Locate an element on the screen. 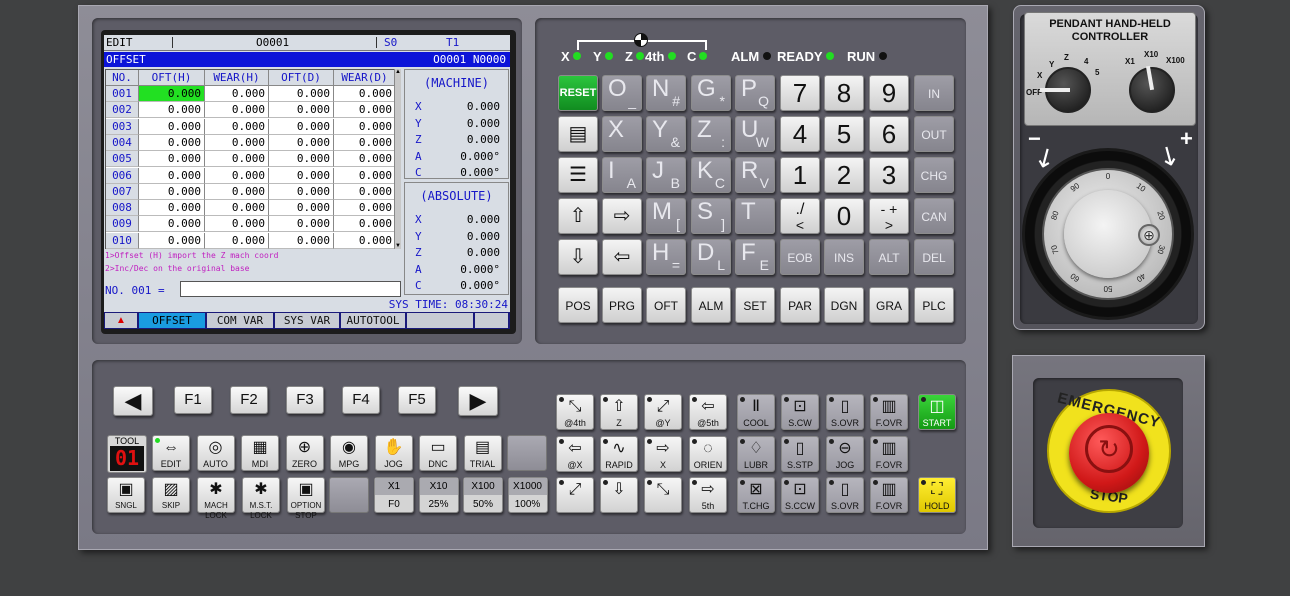 Image resolution: width=1290 pixels, height=596 pixels. alm-button: ALM is located at coordinates (711, 305).